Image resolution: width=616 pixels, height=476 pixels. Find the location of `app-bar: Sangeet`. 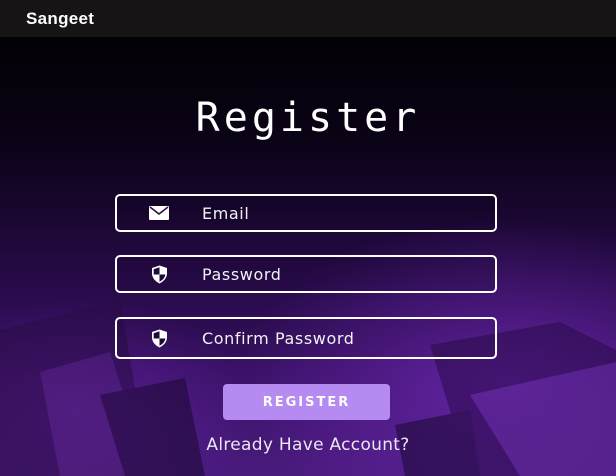

app-bar: Sangeet is located at coordinates (308, 18).